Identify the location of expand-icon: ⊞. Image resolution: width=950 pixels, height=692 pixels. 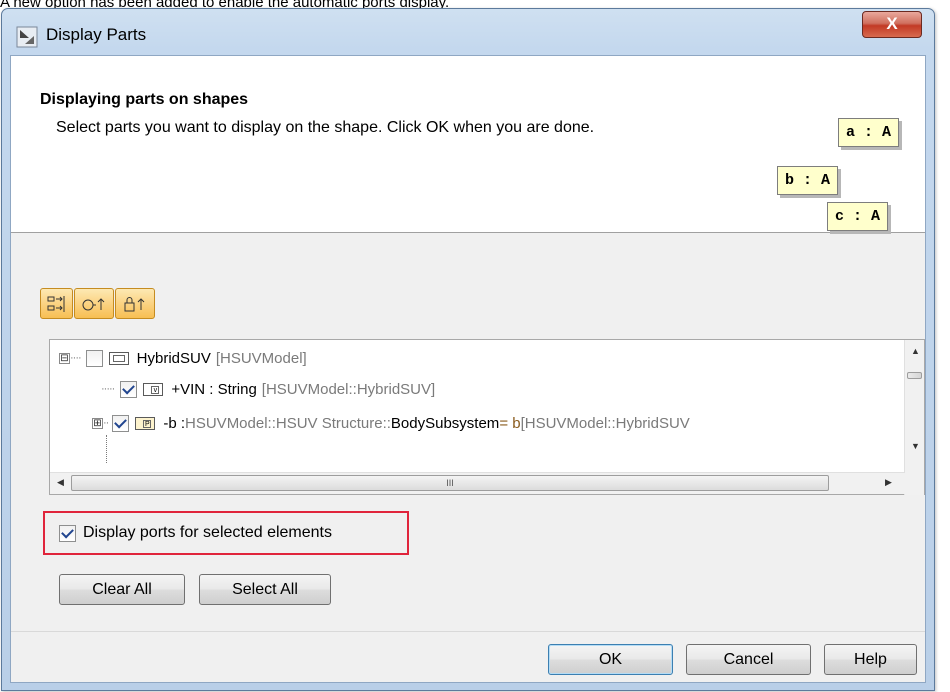
(97, 423).